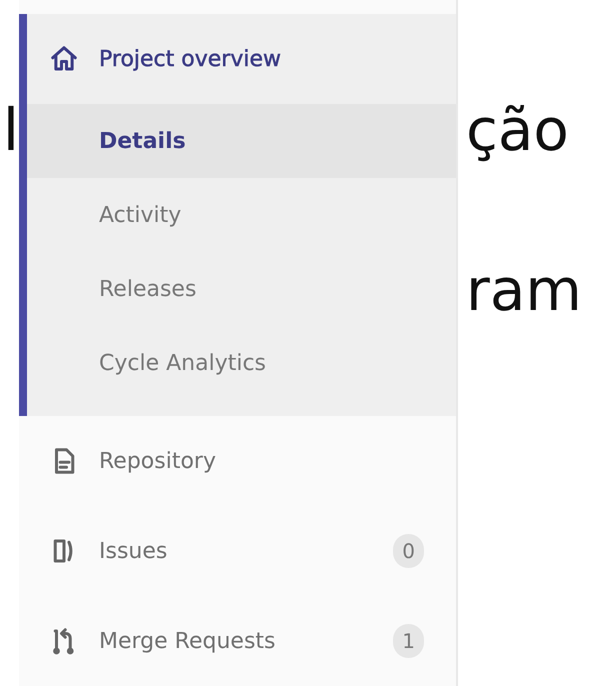 This screenshot has width=592, height=686. I want to click on sidebar-subitem: Releases, so click(241, 289).